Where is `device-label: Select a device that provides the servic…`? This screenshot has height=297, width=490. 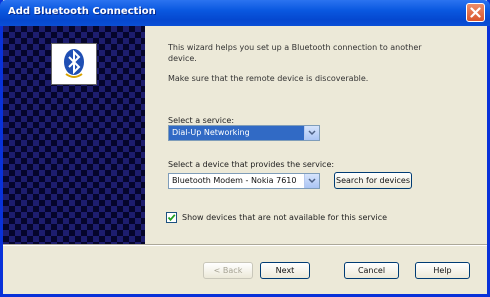 device-label: Select a device that provides the servic… is located at coordinates (251, 164).